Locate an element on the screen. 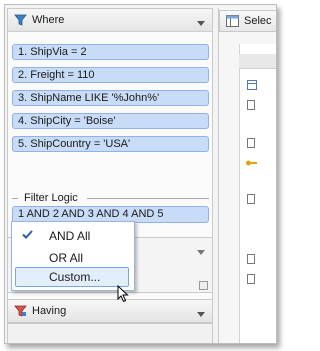 The height and width of the screenshot is (351, 320). filter-logic-label: Filter Logic is located at coordinates (51, 198).